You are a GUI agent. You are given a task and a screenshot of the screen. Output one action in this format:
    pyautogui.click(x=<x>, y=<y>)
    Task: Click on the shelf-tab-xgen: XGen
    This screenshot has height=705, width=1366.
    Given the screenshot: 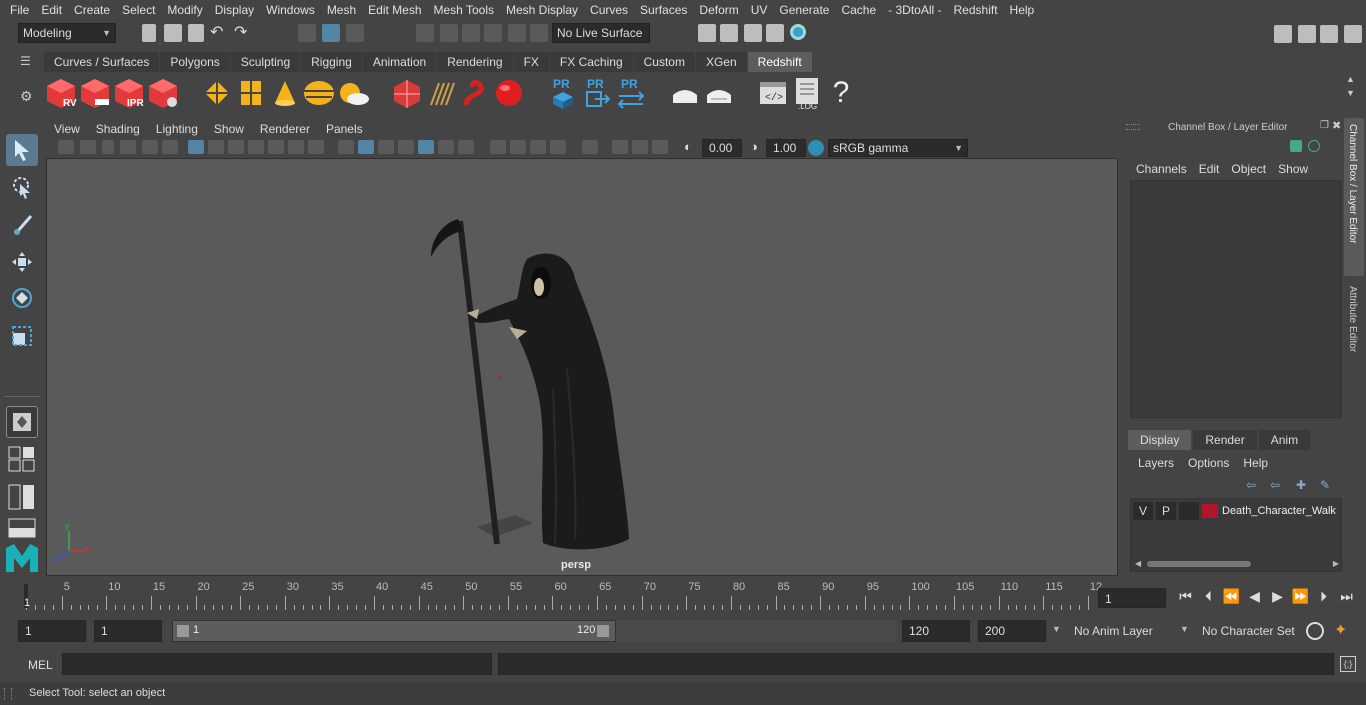 What is the action you would take?
    pyautogui.click(x=721, y=62)
    